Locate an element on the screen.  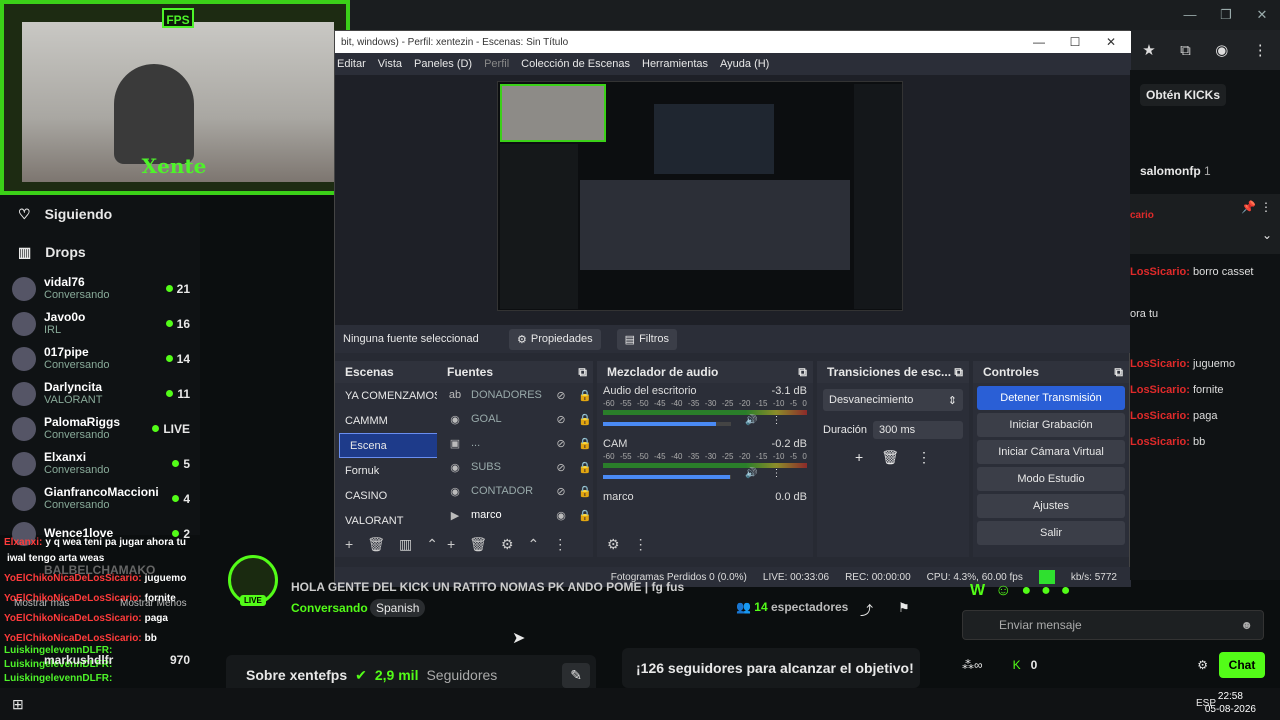
filters-button: ▤ Filtros is located at coordinates (647, 339).